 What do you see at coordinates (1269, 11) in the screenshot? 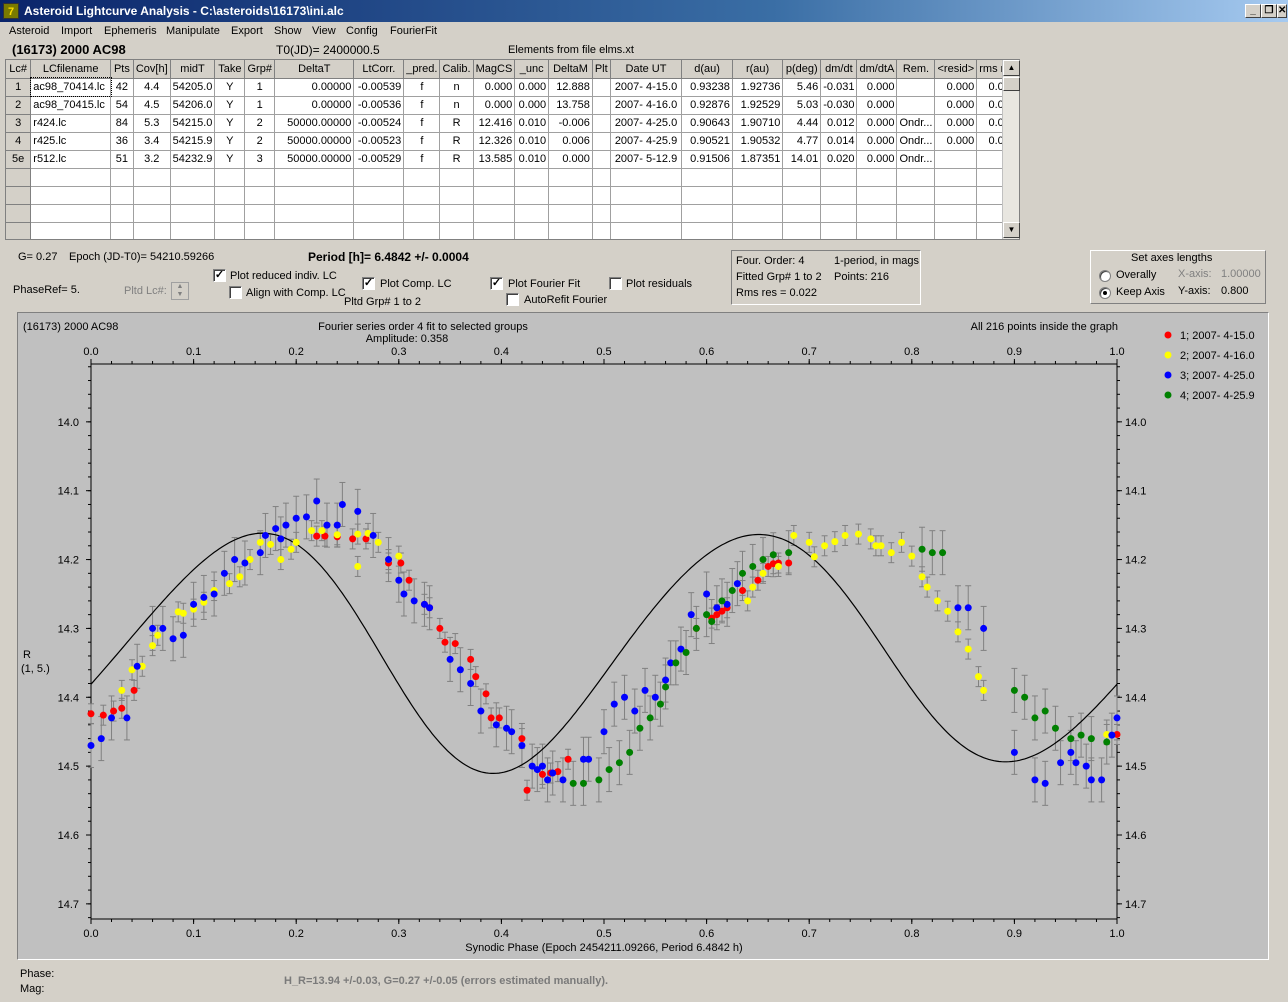
I see `restore-button: ❐` at bounding box center [1269, 11].